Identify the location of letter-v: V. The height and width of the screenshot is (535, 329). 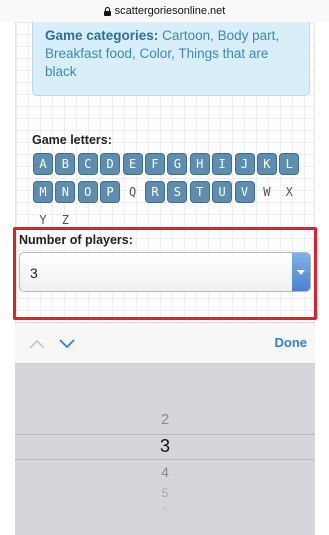
(244, 192).